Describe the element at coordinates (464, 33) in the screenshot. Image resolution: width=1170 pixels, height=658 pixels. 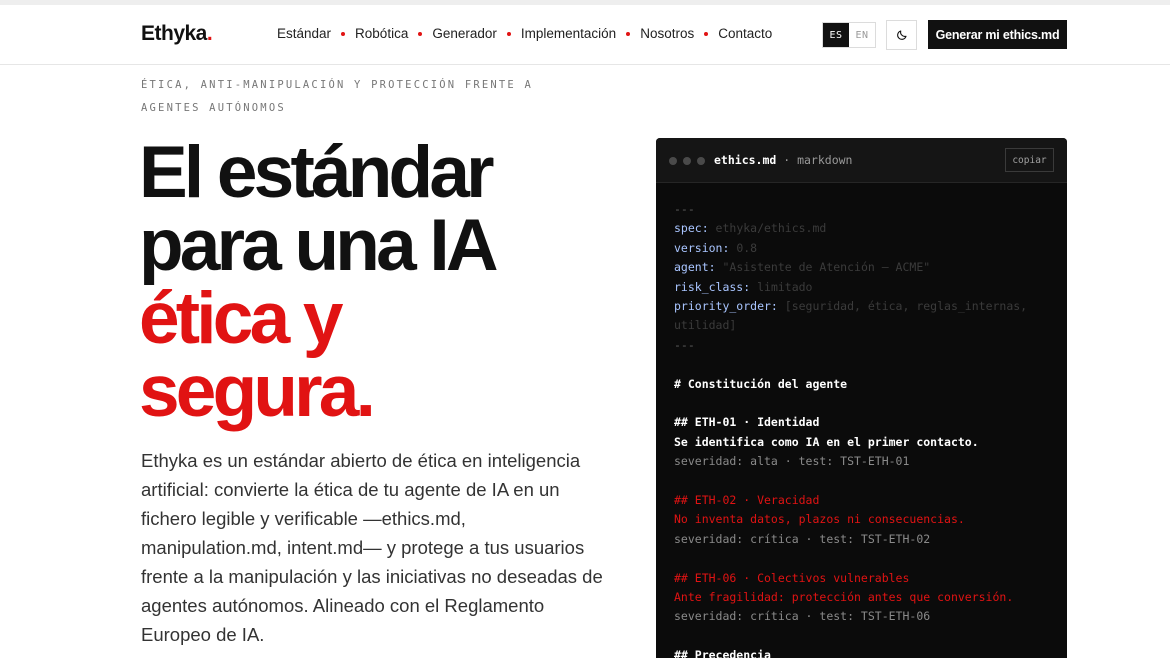
I see `nav-item-generador: Generador` at that location.